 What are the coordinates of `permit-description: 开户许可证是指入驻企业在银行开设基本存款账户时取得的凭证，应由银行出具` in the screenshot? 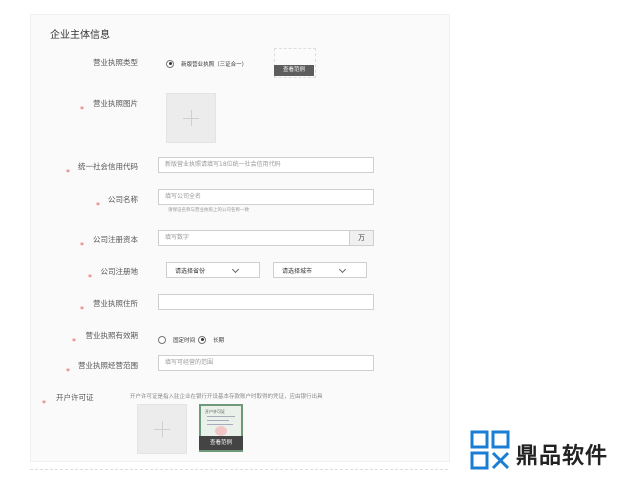 It's located at (226, 397).